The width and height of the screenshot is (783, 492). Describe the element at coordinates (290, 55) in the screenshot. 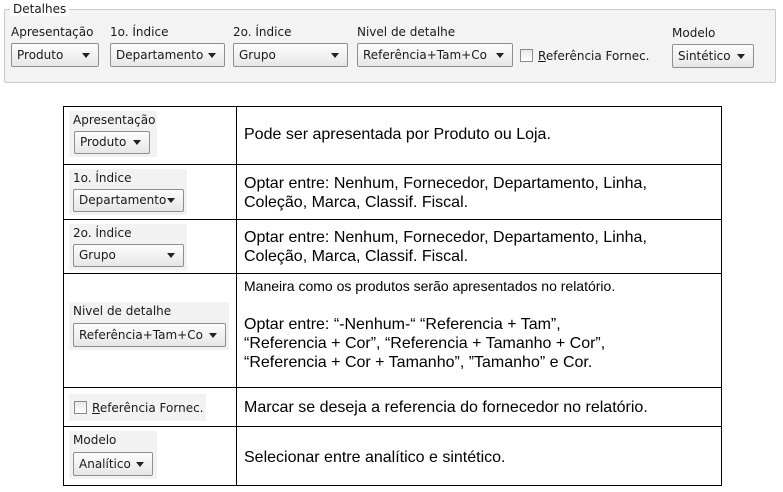

I see `indice2-select: Grupo` at that location.